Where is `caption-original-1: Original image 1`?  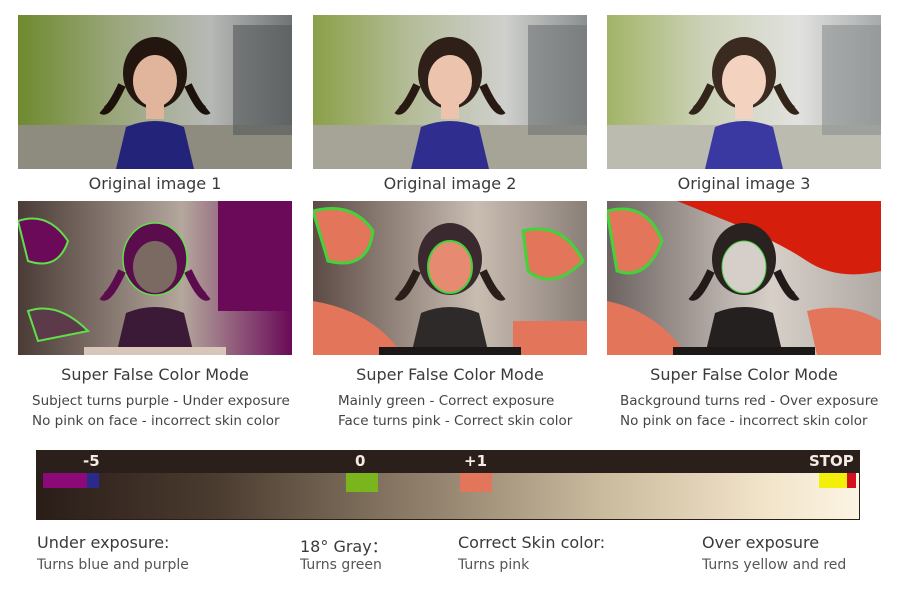 caption-original-1: Original image 1 is located at coordinates (155, 183).